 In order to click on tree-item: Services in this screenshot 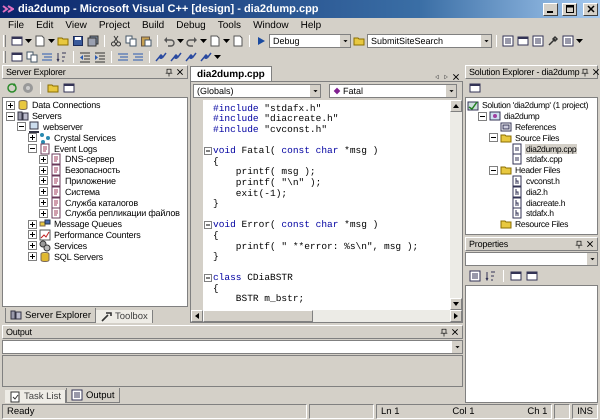, I will do `click(70, 245)`.